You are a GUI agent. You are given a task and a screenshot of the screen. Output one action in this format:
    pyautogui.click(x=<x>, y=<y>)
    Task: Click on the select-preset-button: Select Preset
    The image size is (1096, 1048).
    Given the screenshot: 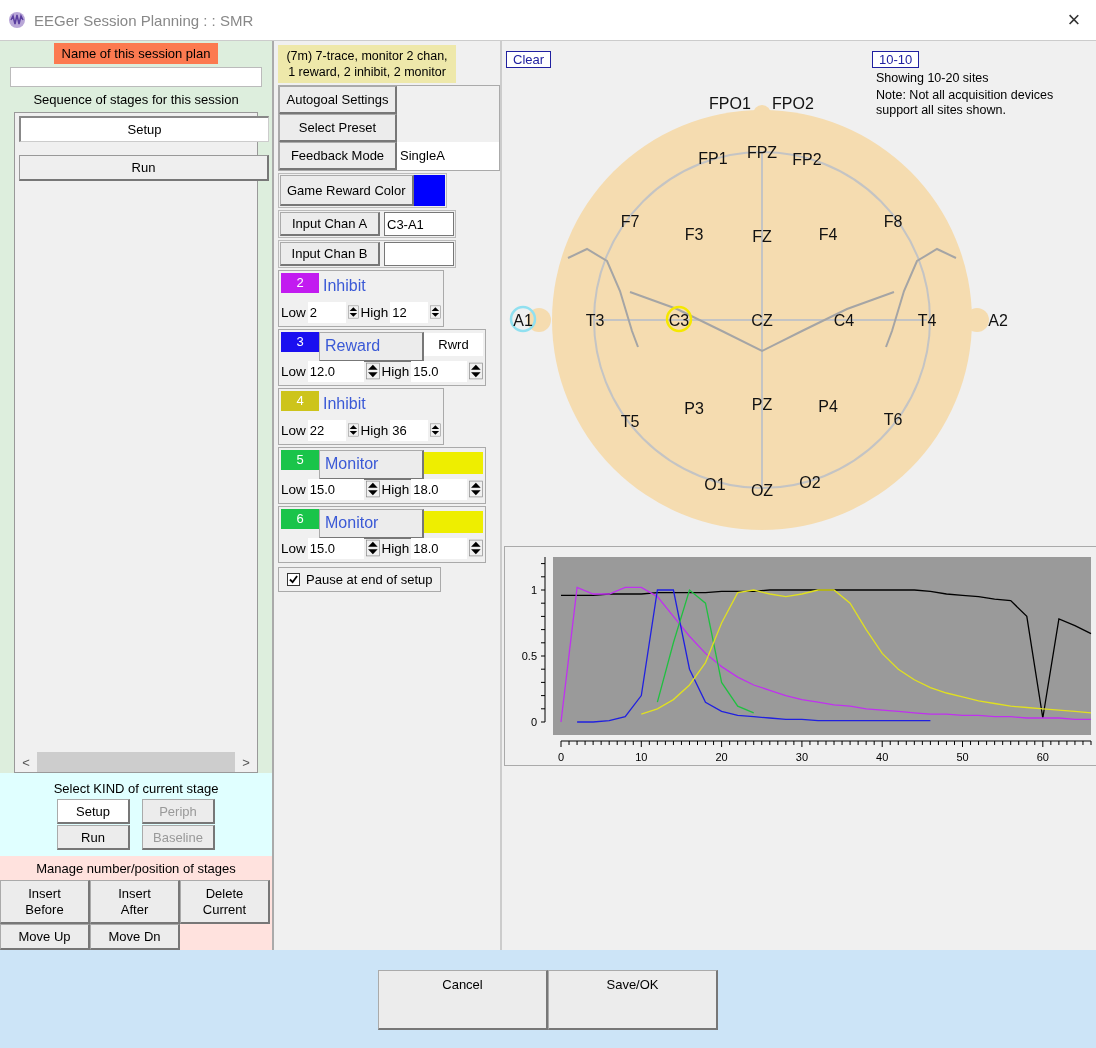 What is the action you would take?
    pyautogui.click(x=338, y=128)
    